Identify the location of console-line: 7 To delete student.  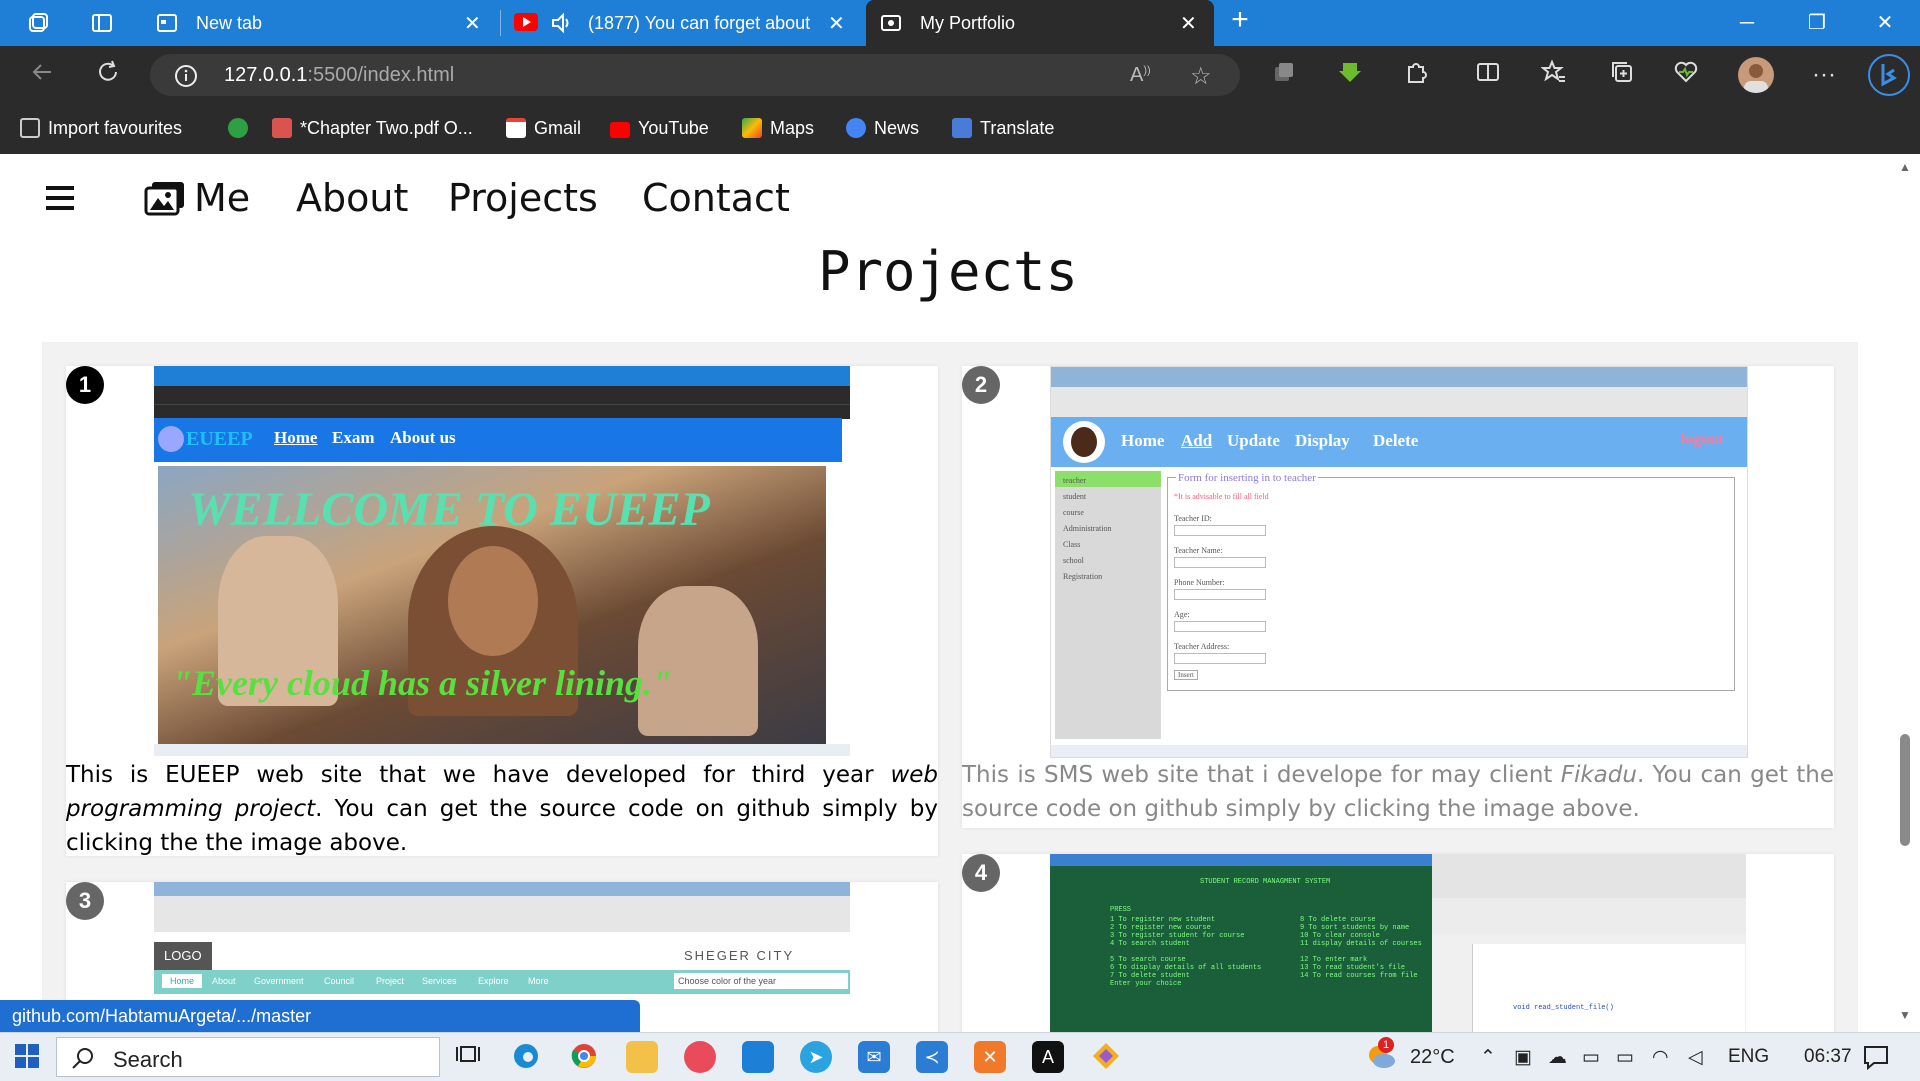
(1150, 976).